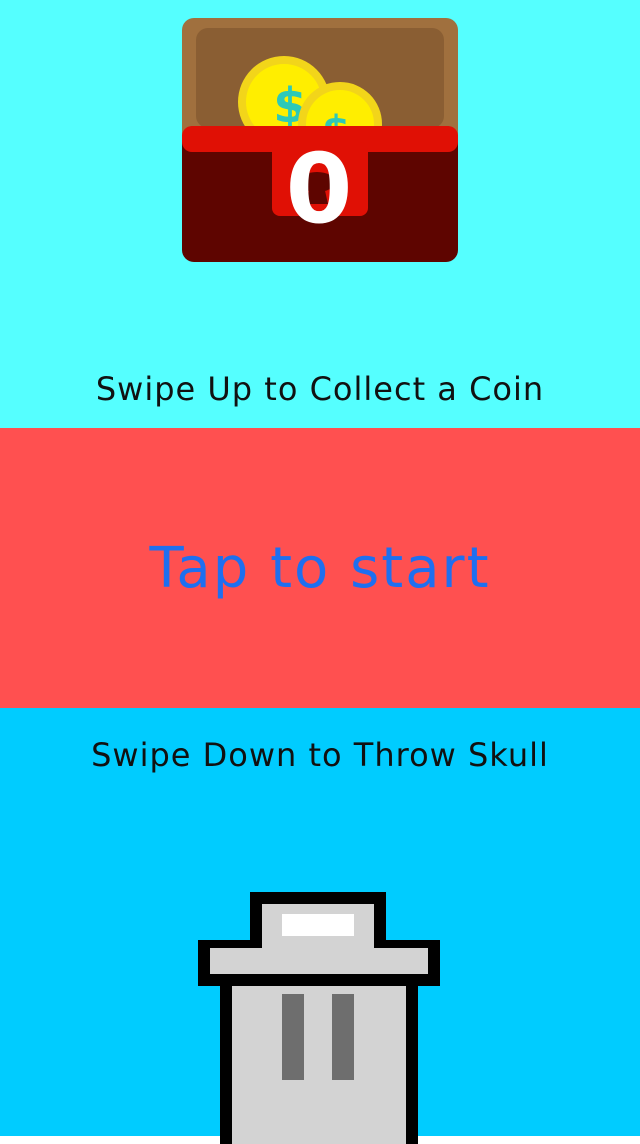  What do you see at coordinates (320, 755) in the screenshot?
I see `swipe-down-hint: Swipe Down to Throw Skull` at bounding box center [320, 755].